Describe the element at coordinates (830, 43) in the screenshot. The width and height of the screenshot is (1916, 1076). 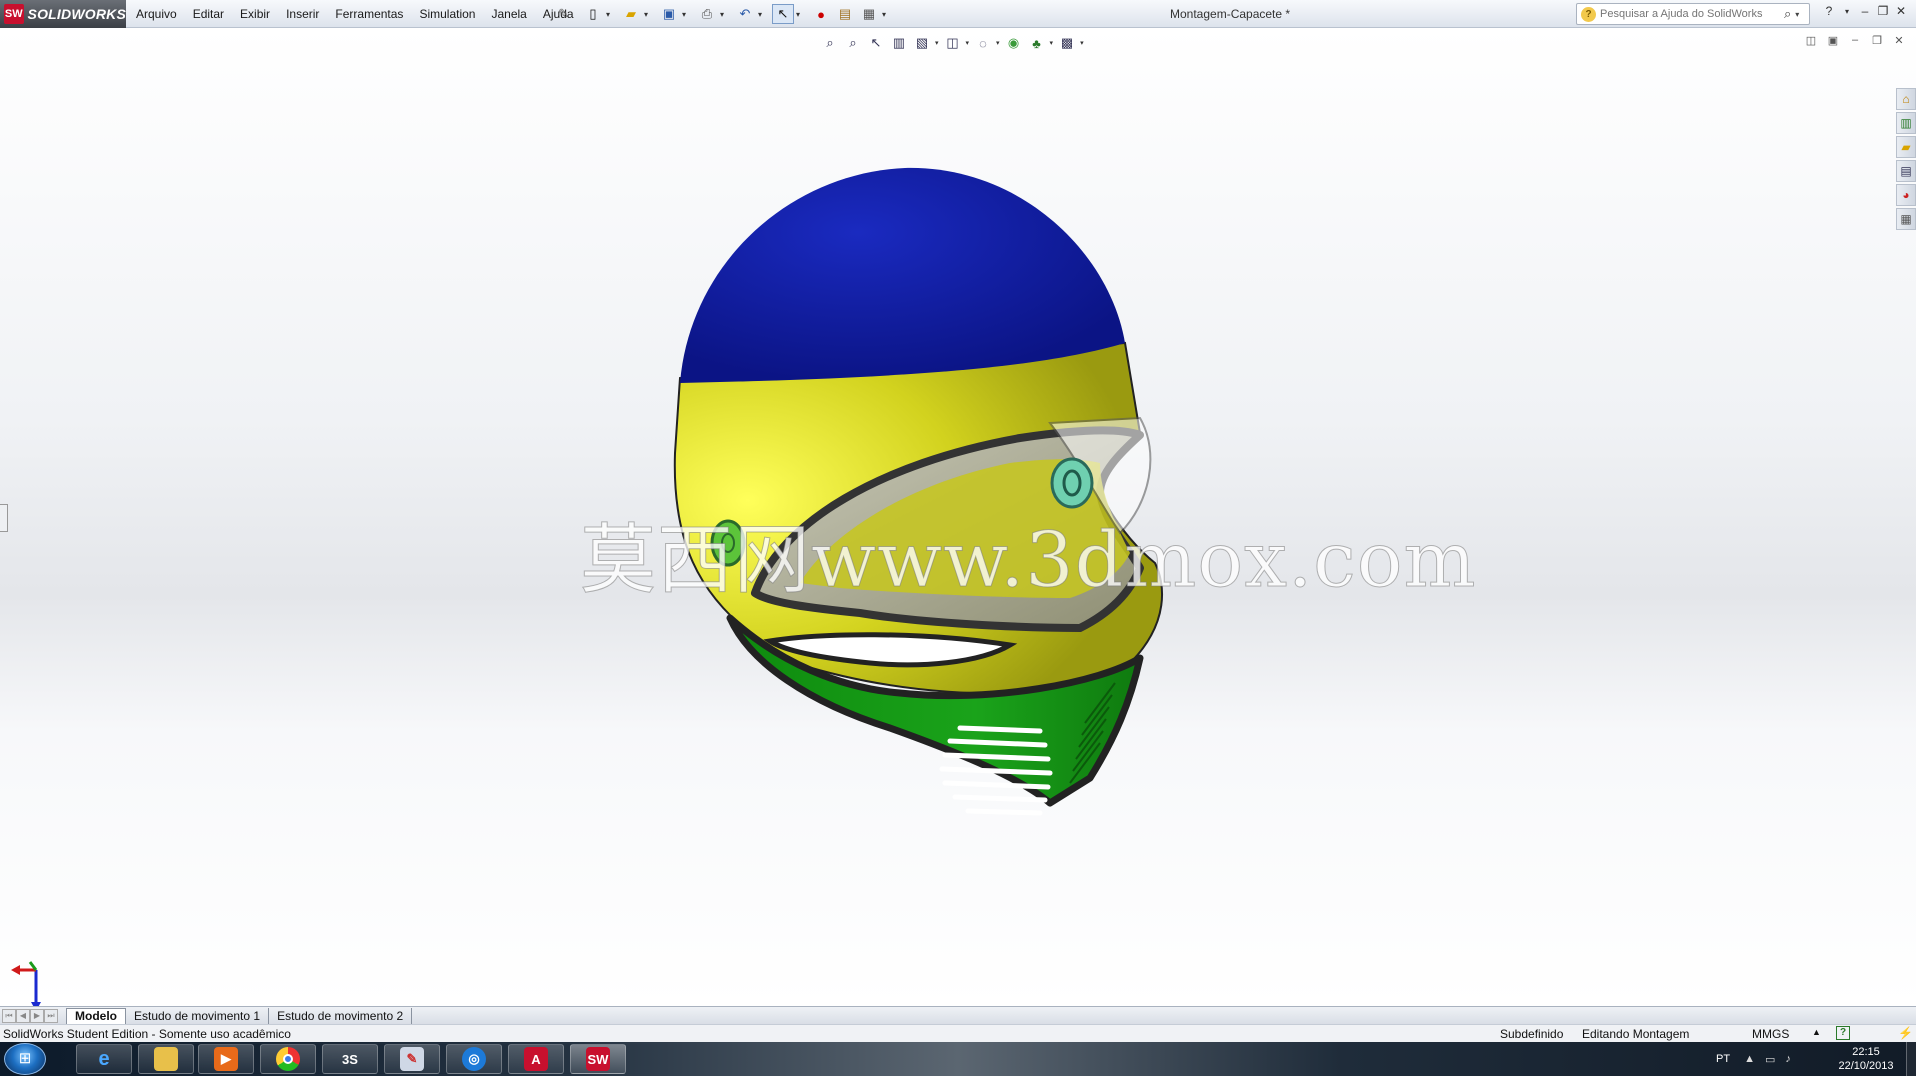
I see `zoom-to-fit-icon: ⌕` at that location.